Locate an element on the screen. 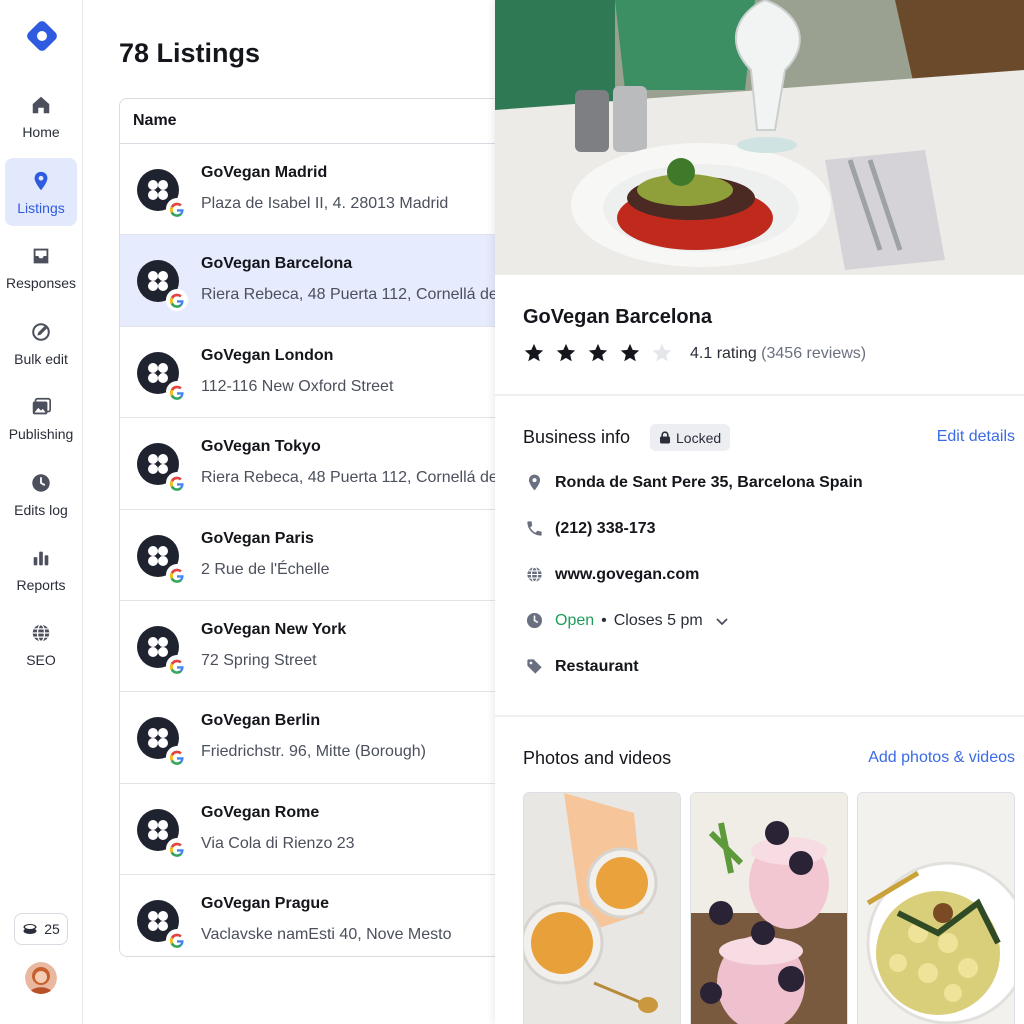 The height and width of the screenshot is (1024, 1024). sidebar-item-home: Home is located at coordinates (41, 116).